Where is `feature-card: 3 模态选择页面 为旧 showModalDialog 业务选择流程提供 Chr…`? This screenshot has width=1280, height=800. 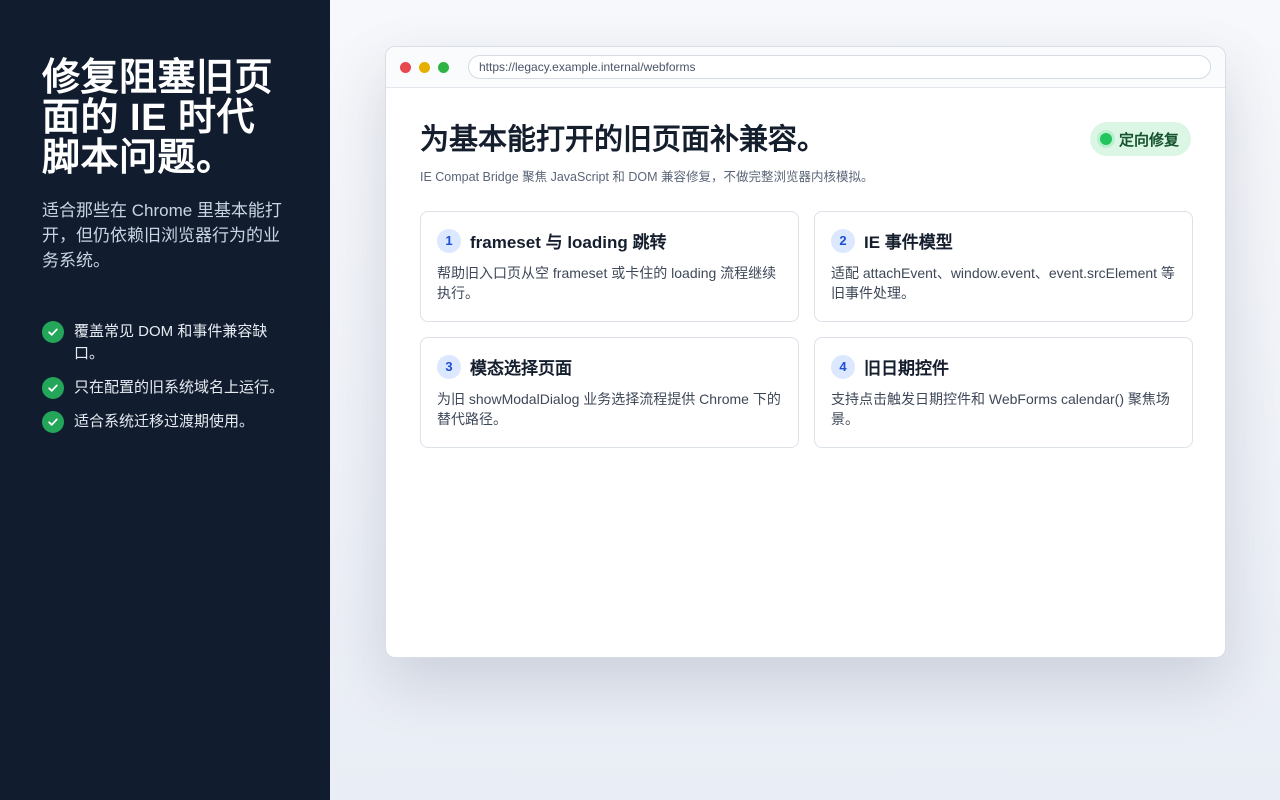 feature-card: 3 模态选择页面 为旧 showModalDialog 业务选择流程提供 Chr… is located at coordinates (609, 392).